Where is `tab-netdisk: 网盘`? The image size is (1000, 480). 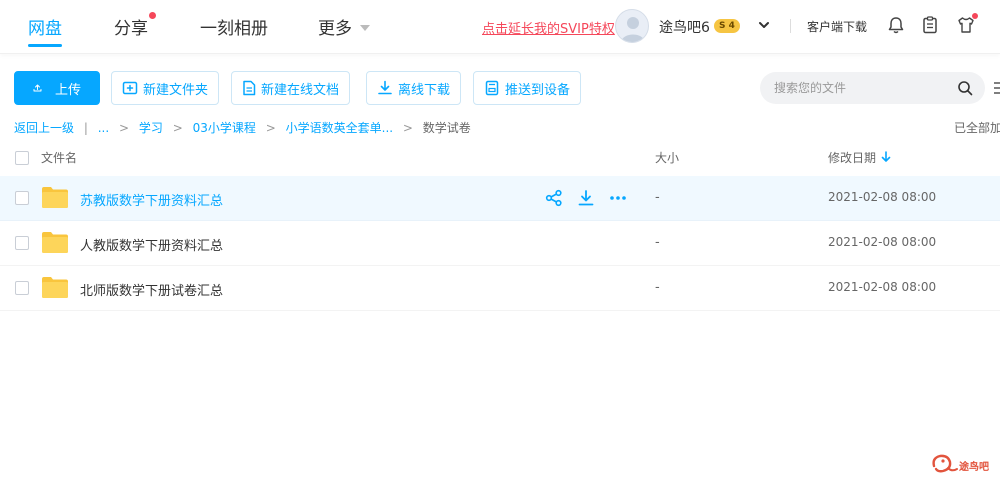 tab-netdisk: 网盘 is located at coordinates (45, 26).